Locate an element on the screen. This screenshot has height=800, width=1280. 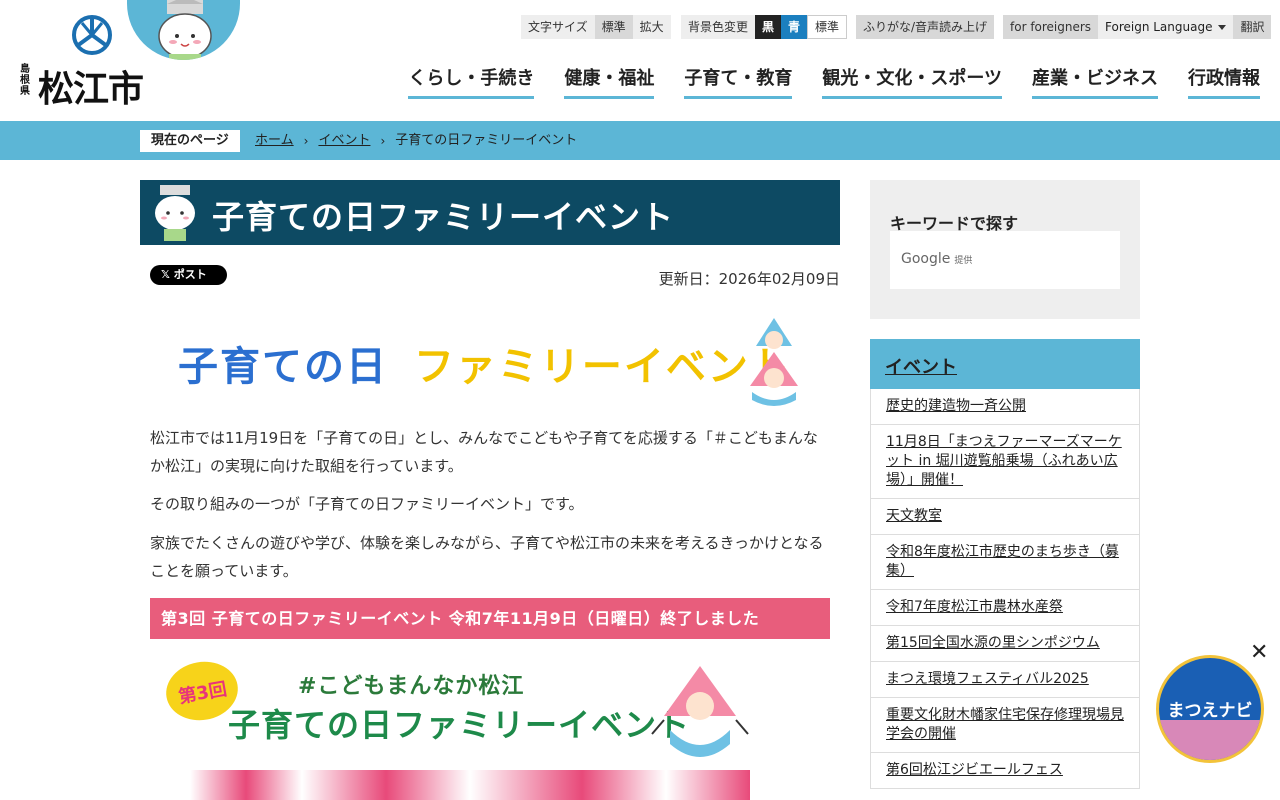
event-link: 天文教室 is located at coordinates (914, 516).